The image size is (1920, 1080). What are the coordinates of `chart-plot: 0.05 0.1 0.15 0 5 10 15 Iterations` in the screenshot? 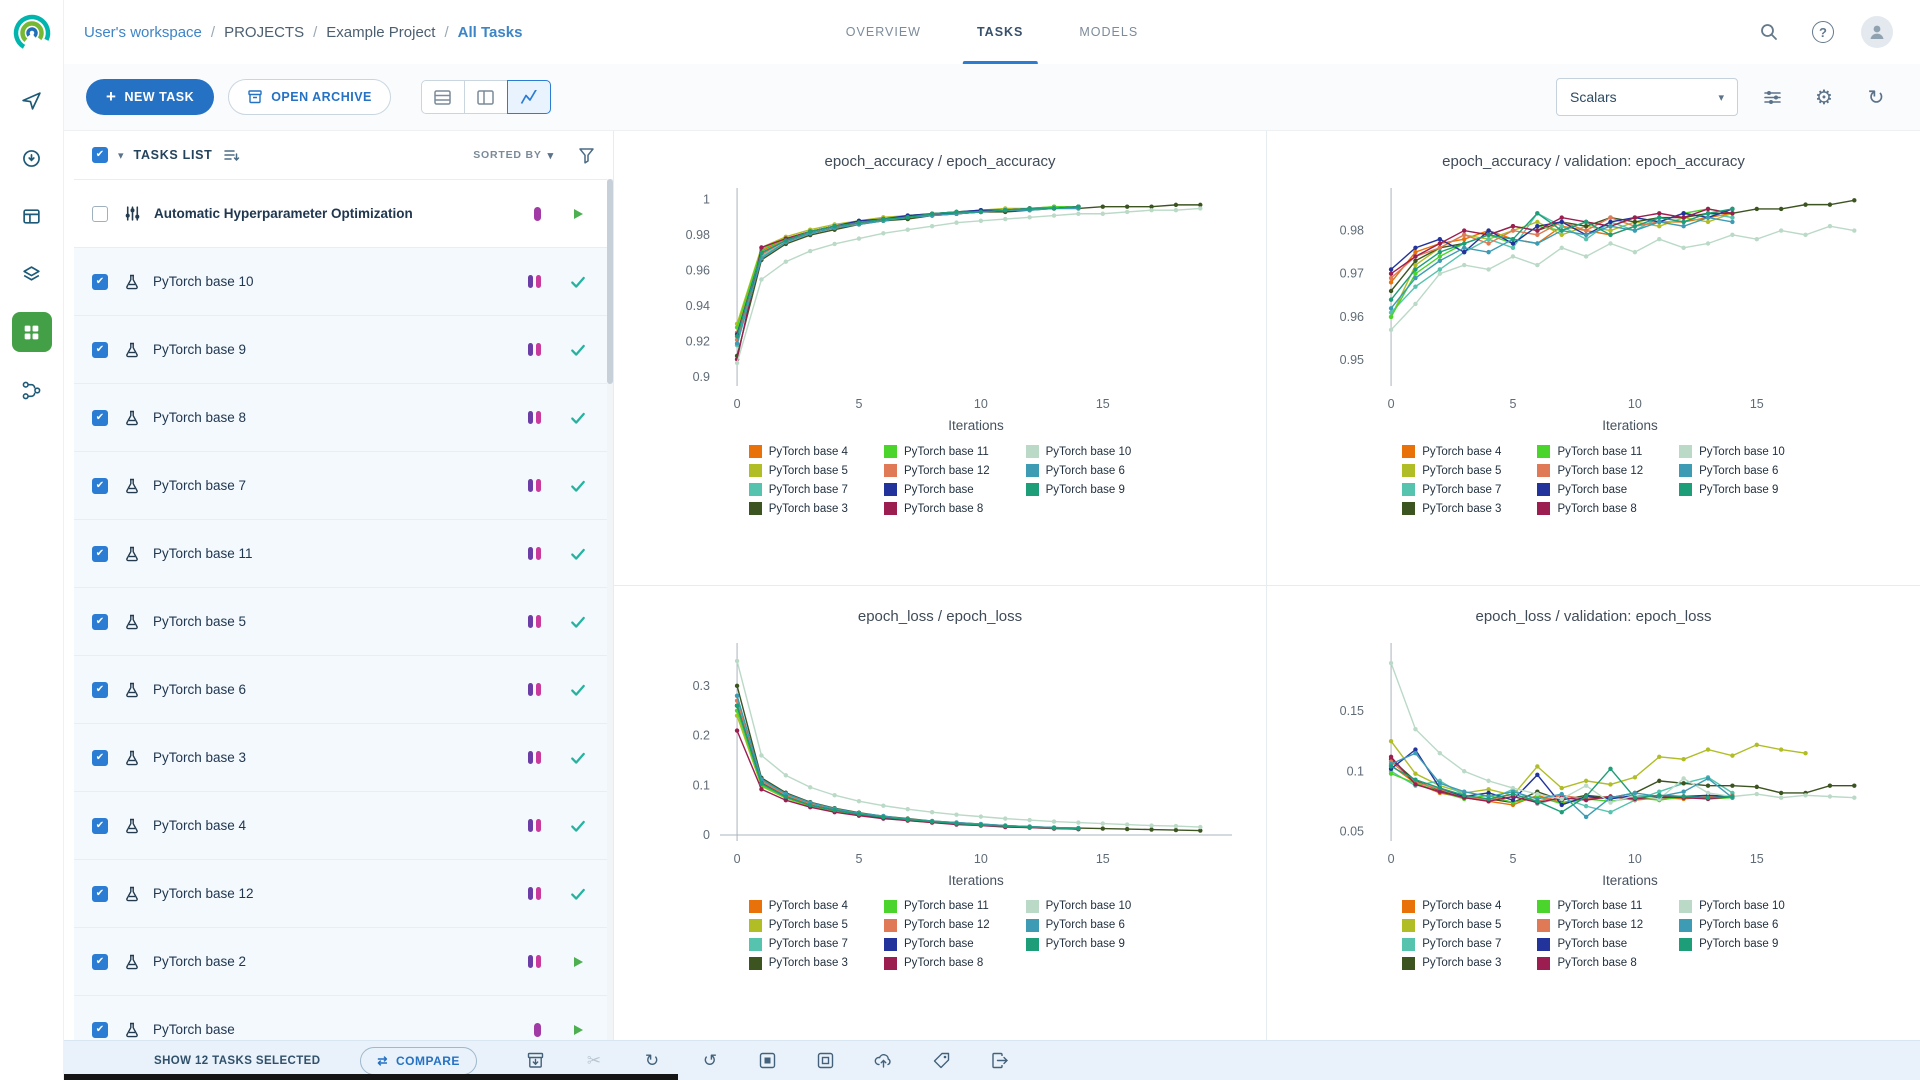 It's located at (1594, 764).